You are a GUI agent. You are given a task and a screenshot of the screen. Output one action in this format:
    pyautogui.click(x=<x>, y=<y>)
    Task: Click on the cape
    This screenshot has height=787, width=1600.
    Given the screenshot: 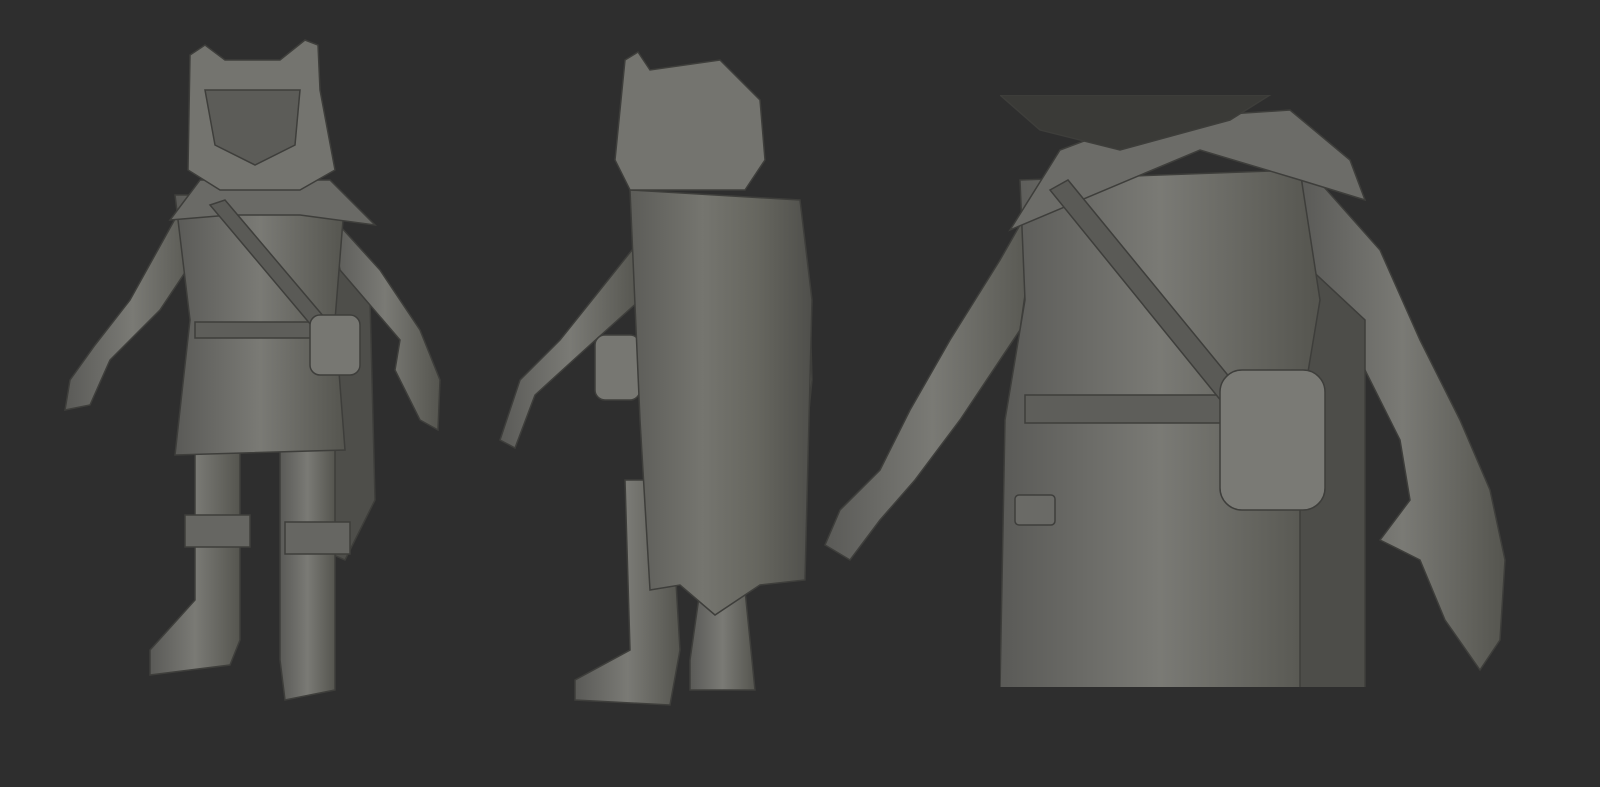 What is the action you would take?
    pyautogui.click(x=721, y=402)
    